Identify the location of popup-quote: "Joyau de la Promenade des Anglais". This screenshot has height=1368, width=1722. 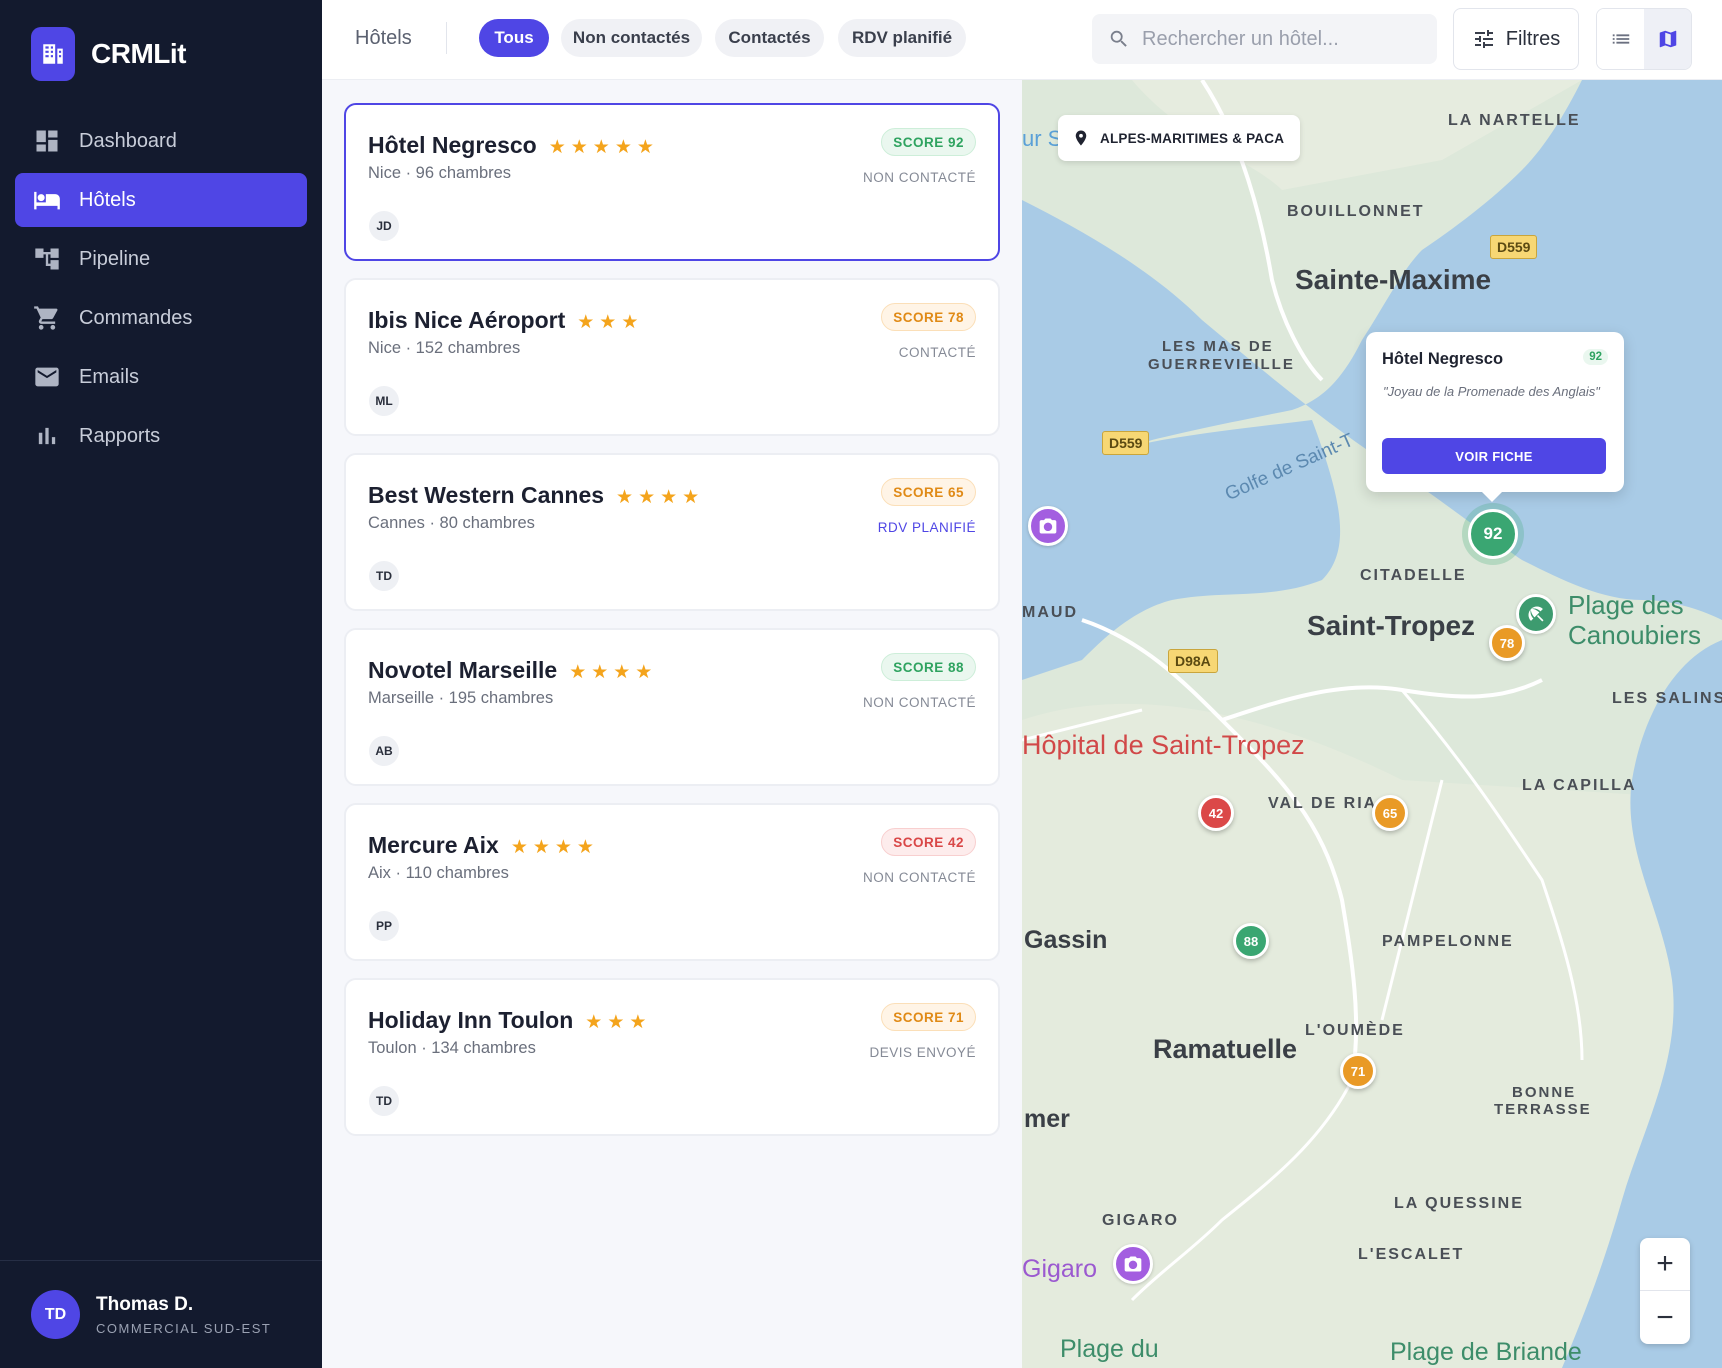
(1491, 391).